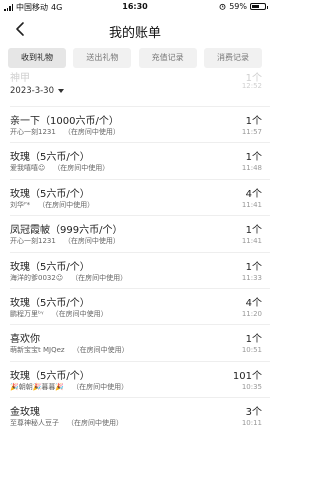 This screenshot has height=480, width=320. I want to click on tab-recharge-records: 充值记录, so click(167, 58).